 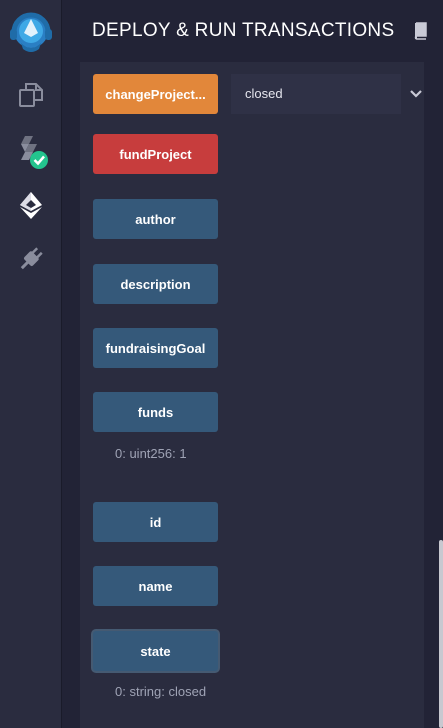 What do you see at coordinates (155, 651) in the screenshot?
I see `state-button: state` at bounding box center [155, 651].